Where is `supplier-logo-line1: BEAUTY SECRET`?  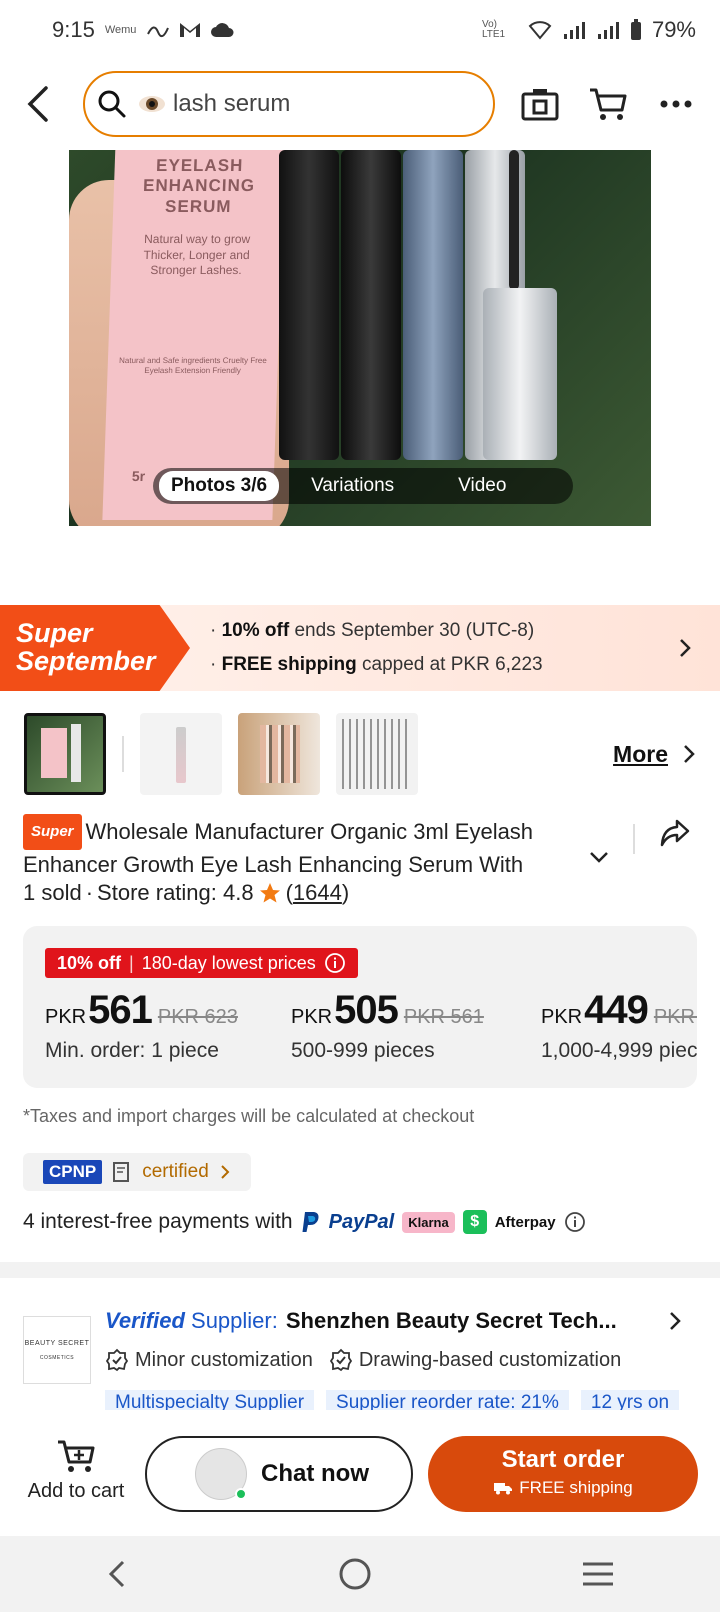 supplier-logo-line1: BEAUTY SECRET is located at coordinates (57, 1343).